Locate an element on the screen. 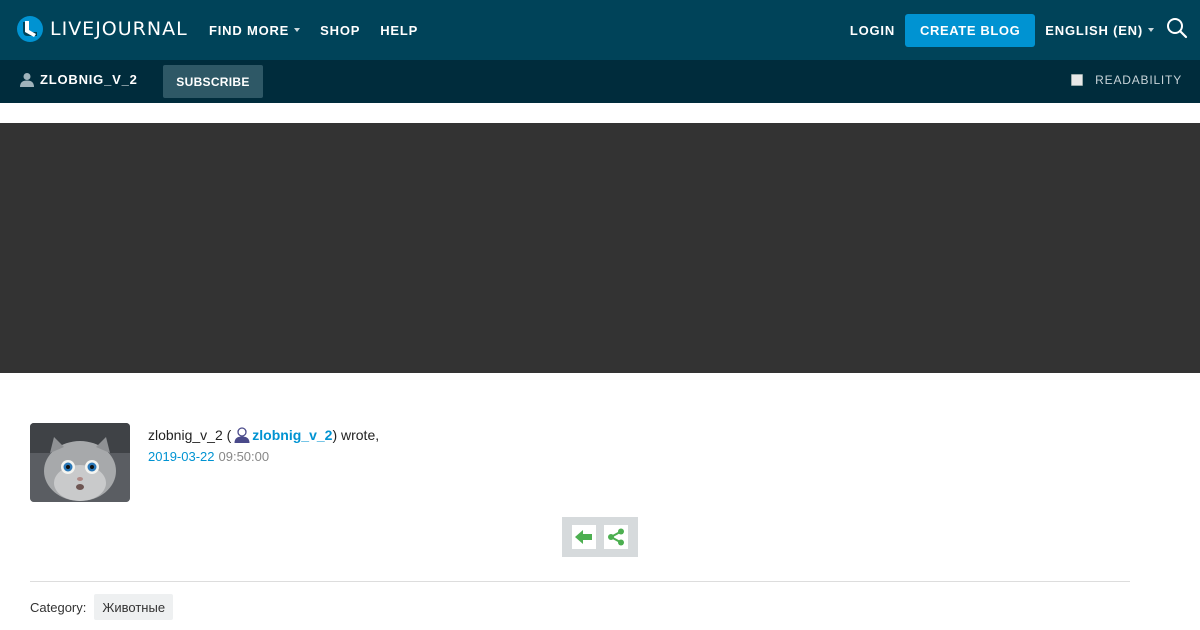 This screenshot has height=630, width=1200. readability-label: READABILITY is located at coordinates (1138, 80).